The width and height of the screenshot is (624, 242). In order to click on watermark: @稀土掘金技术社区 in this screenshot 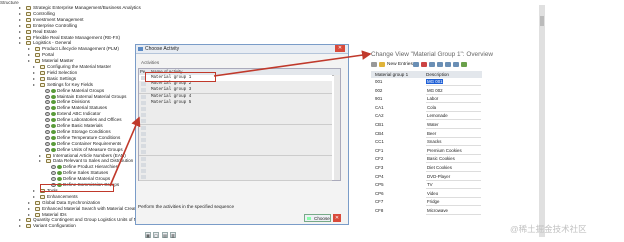, I will do `click(548, 229)`.